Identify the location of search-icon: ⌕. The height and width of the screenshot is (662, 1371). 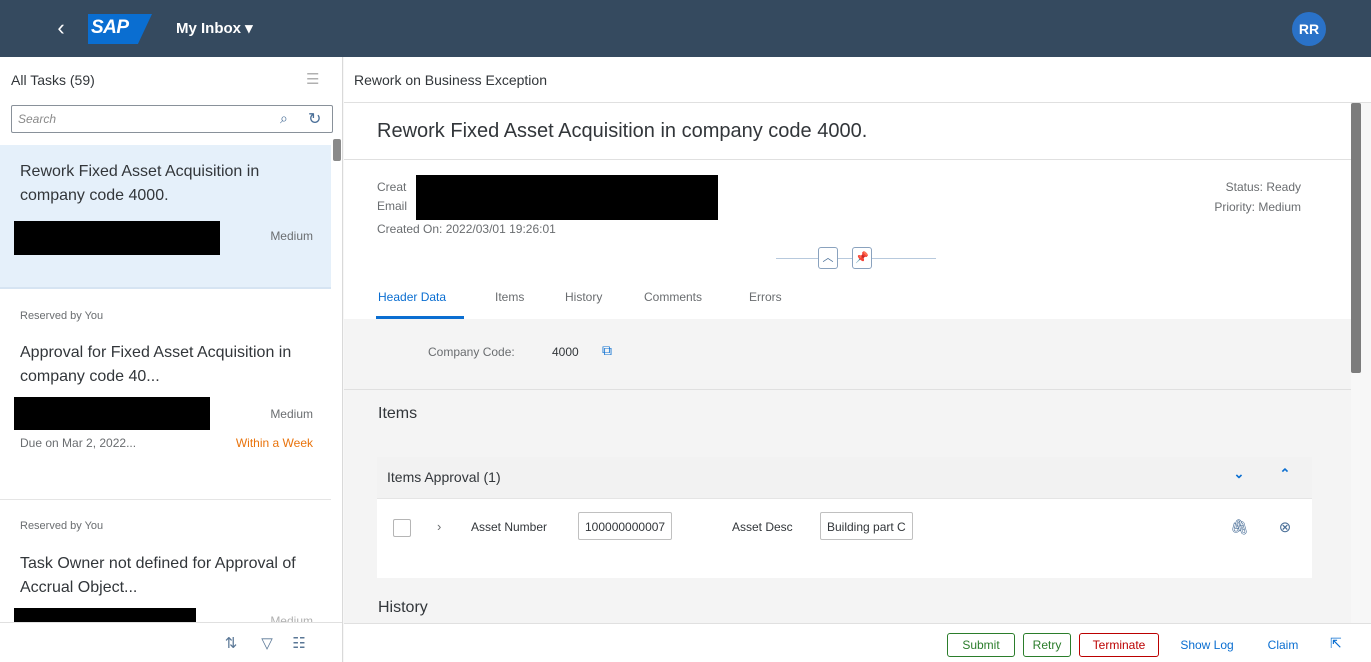
(289, 119).